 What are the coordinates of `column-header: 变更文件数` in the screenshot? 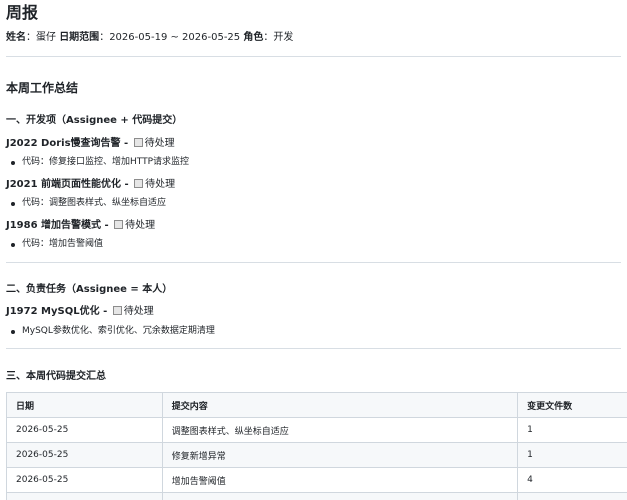 It's located at (572, 405).